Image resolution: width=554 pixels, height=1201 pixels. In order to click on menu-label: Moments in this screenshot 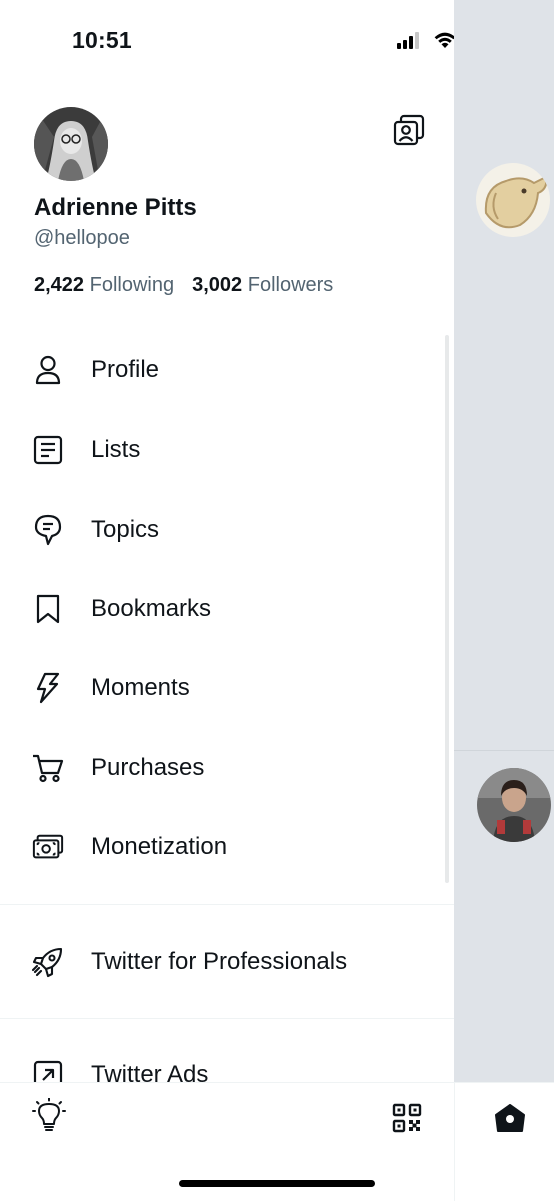, I will do `click(140, 687)`.